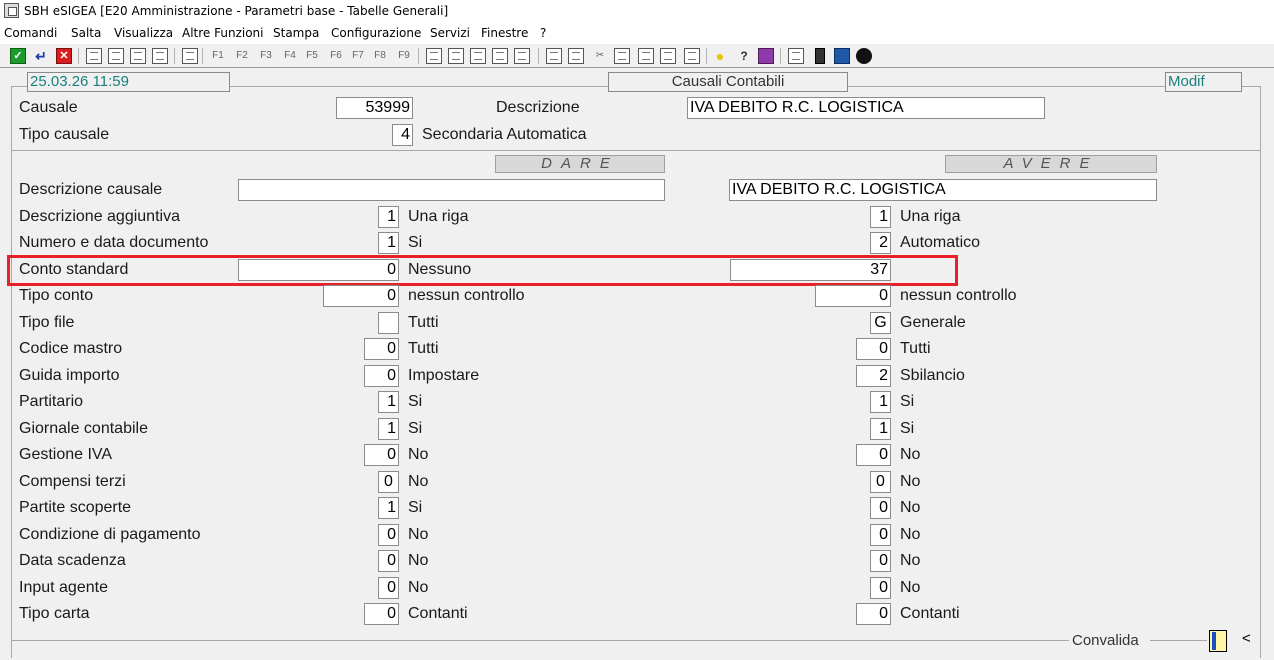 The width and height of the screenshot is (1274, 660). I want to click on document-icon, so click(94, 56).